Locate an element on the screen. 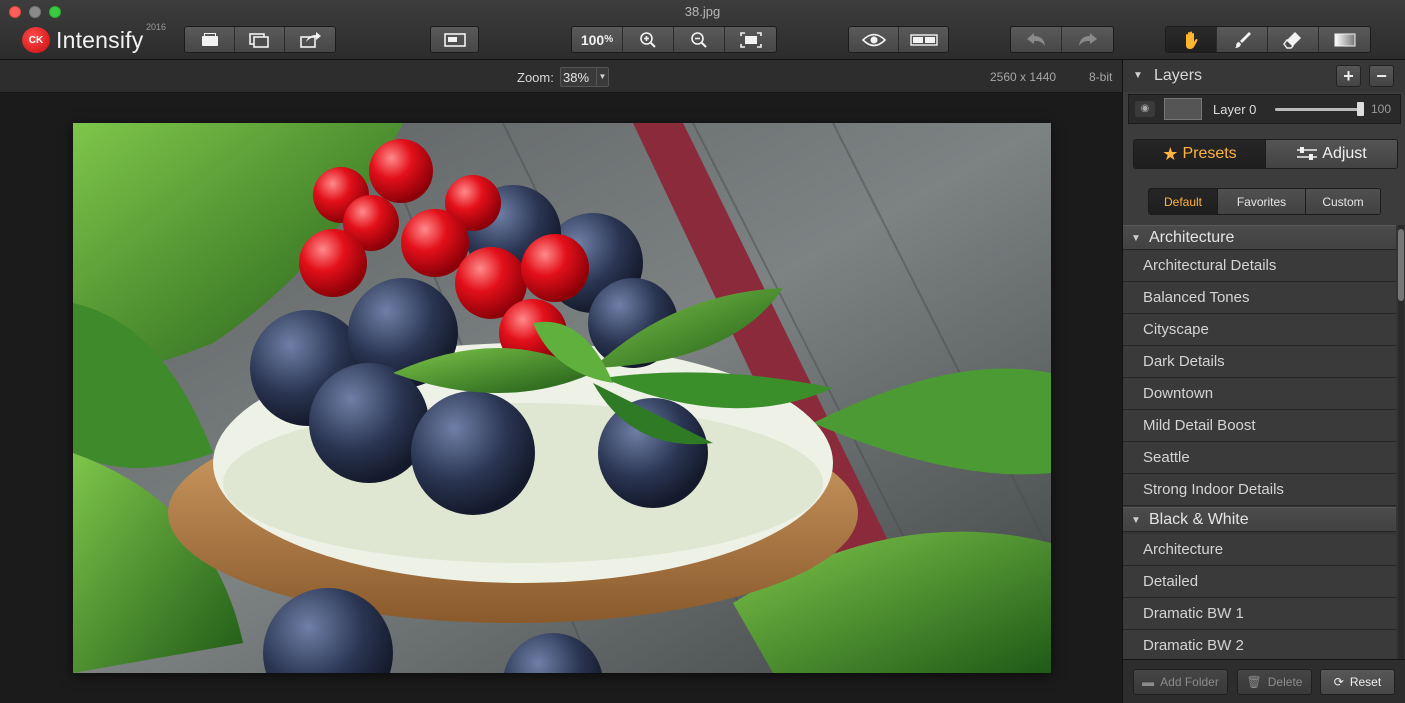 Image resolution: width=1405 pixels, height=703 pixels. eraser-tool-button is located at coordinates (1293, 39).